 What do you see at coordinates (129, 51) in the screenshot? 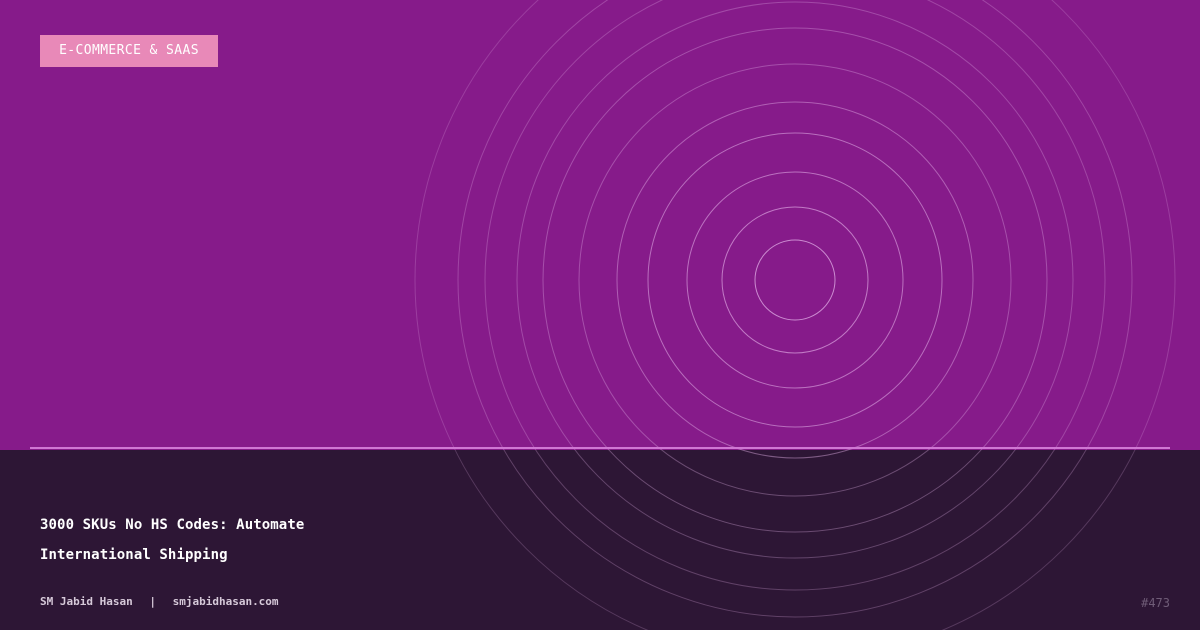
I see `category-badge: E-COMMERCE & SAAS` at bounding box center [129, 51].